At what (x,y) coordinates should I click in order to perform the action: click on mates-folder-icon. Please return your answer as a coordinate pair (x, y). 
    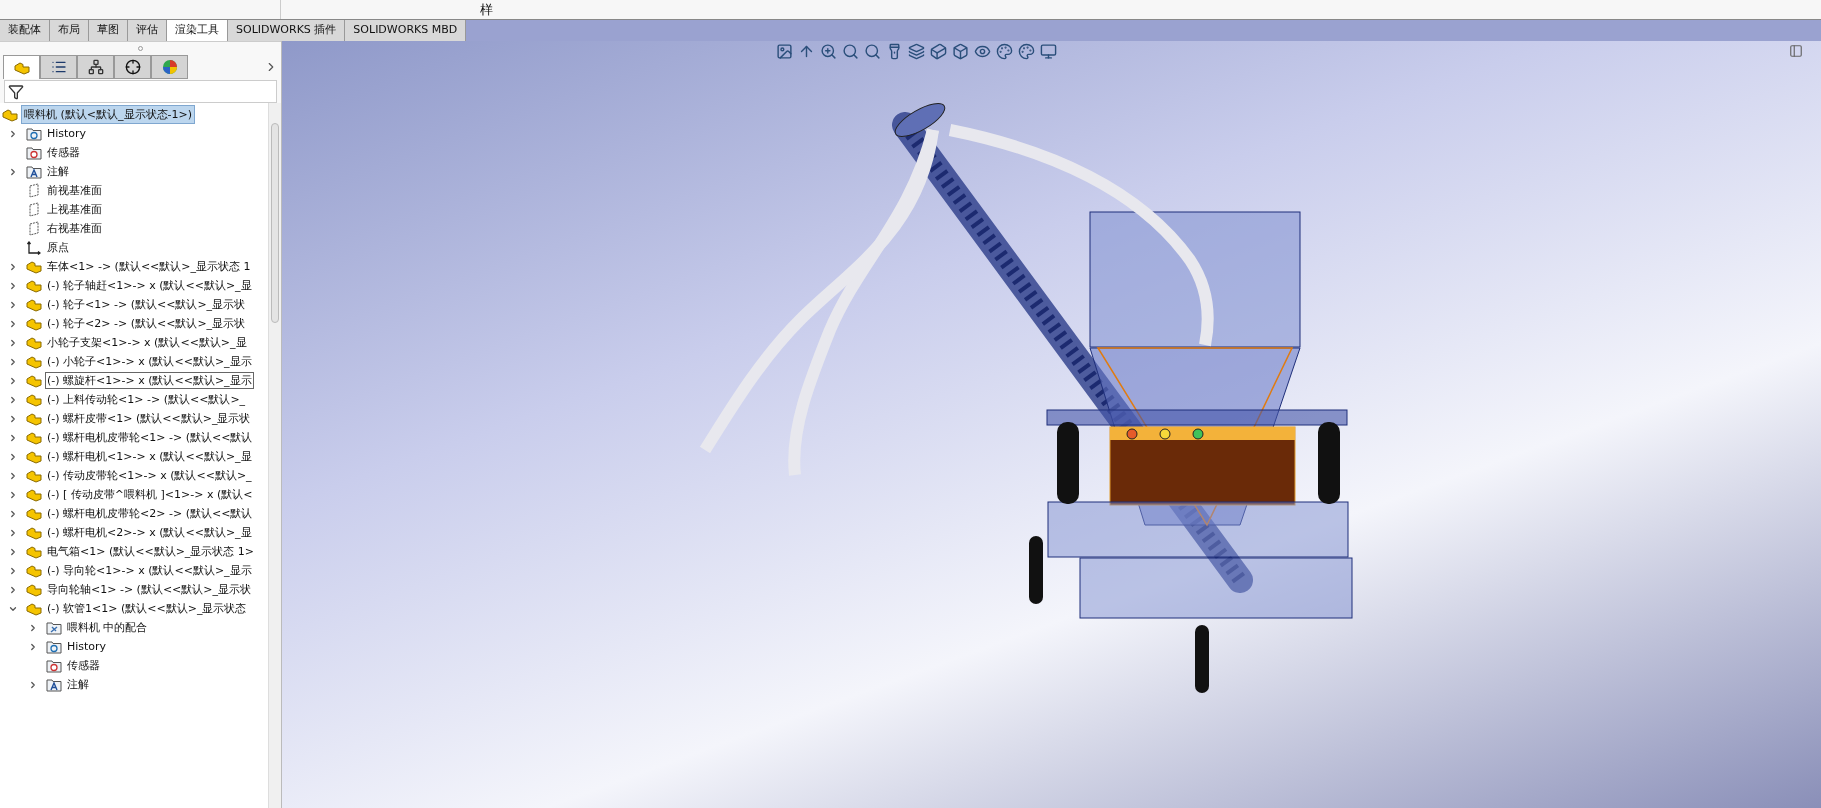
    Looking at the image, I should click on (54, 627).